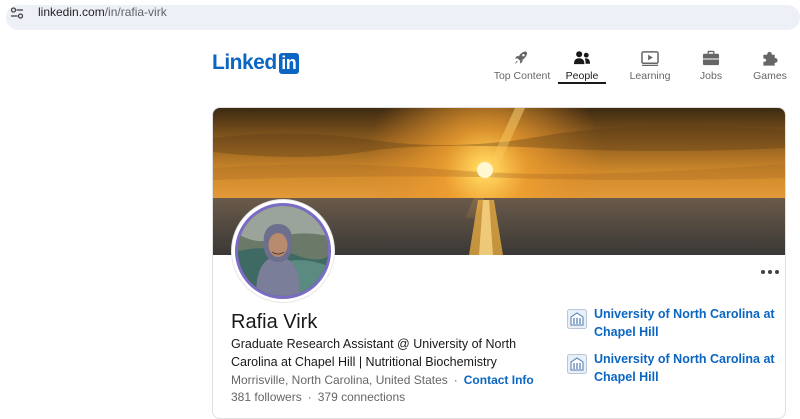 The image size is (800, 419). What do you see at coordinates (361, 397) in the screenshot?
I see `connections-count: 379 connections` at bounding box center [361, 397].